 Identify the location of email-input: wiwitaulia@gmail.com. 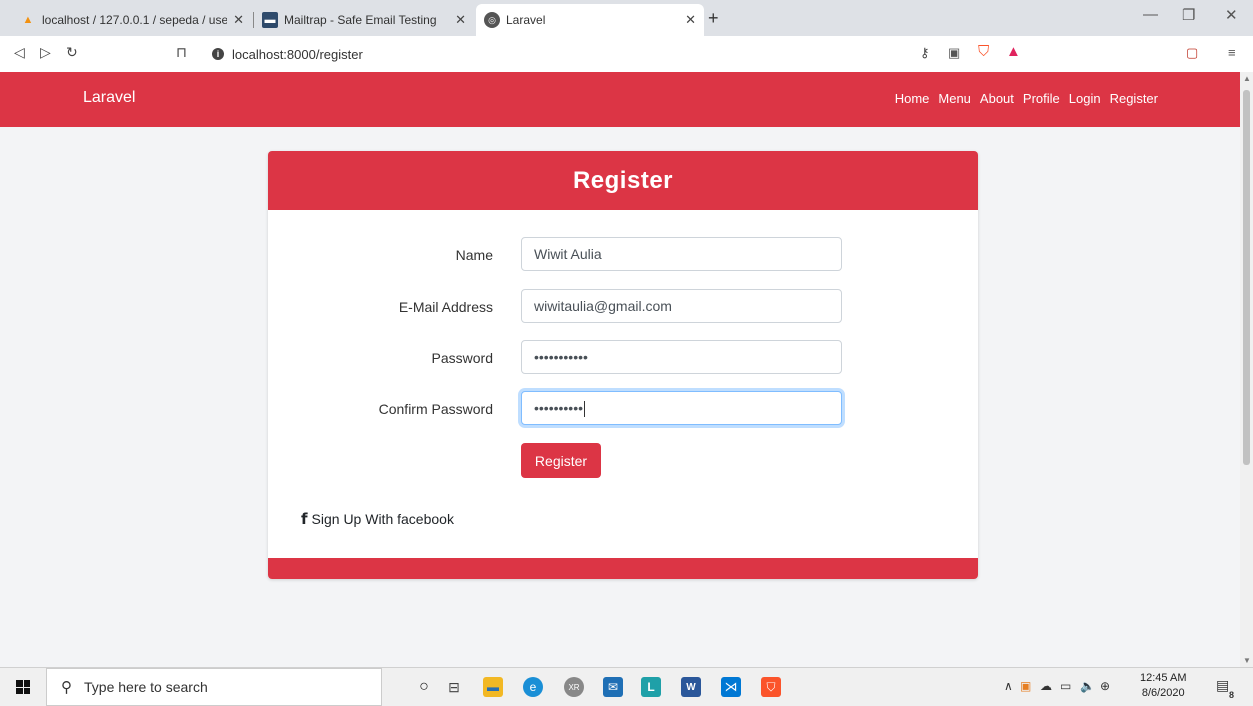
(681, 306).